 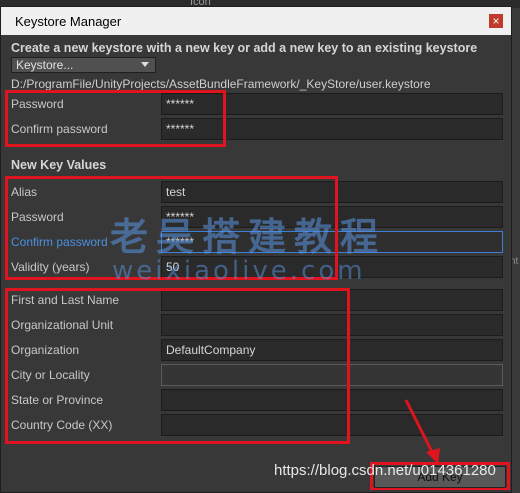 What do you see at coordinates (68, 21) in the screenshot?
I see `window-title: Keystore Manager` at bounding box center [68, 21].